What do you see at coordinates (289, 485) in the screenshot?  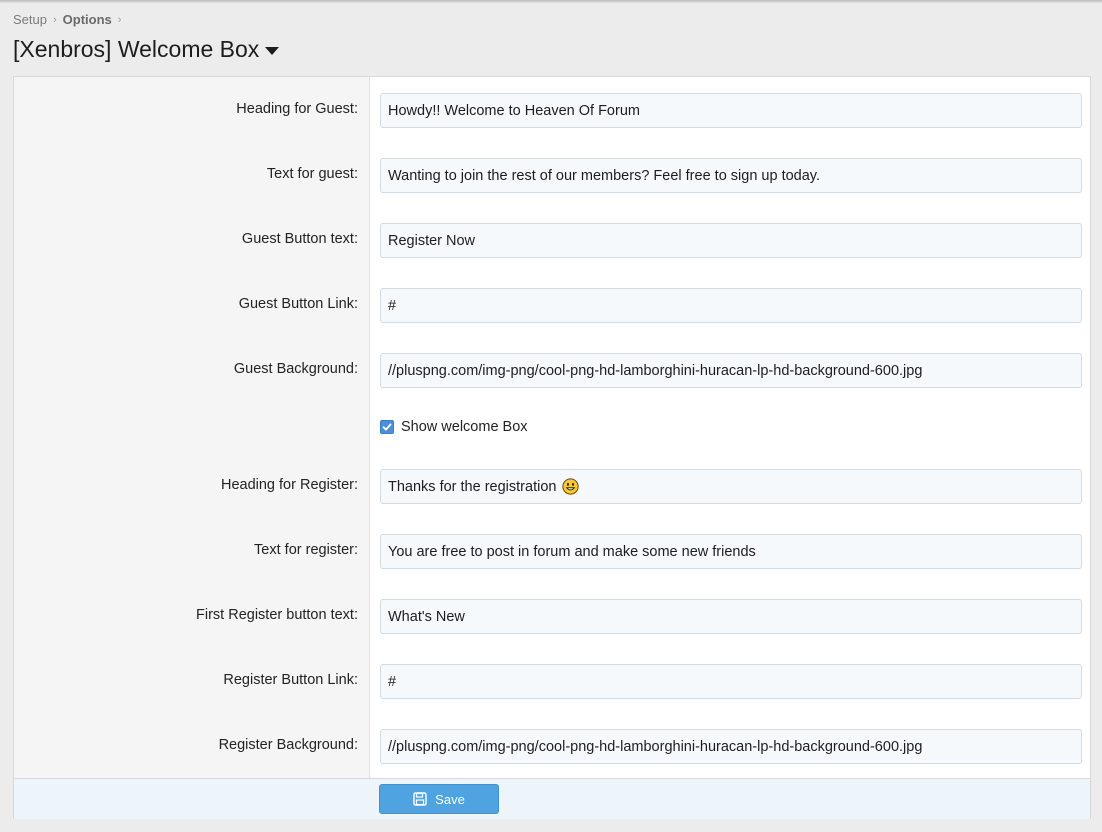 I see `label-heading-register: Heading for Register:` at bounding box center [289, 485].